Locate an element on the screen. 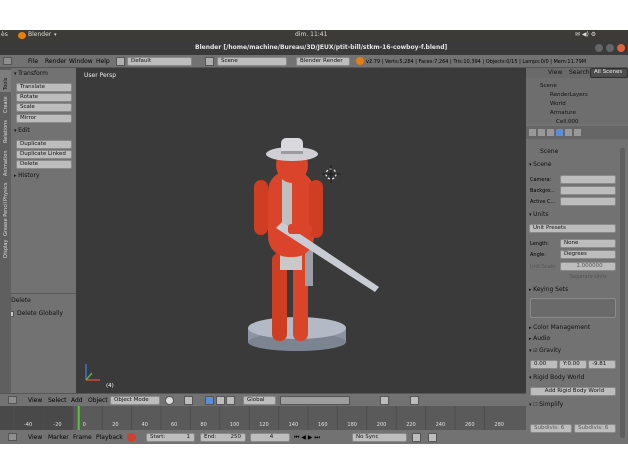 This screenshot has height=472, width=628. camera-field is located at coordinates (588, 179).